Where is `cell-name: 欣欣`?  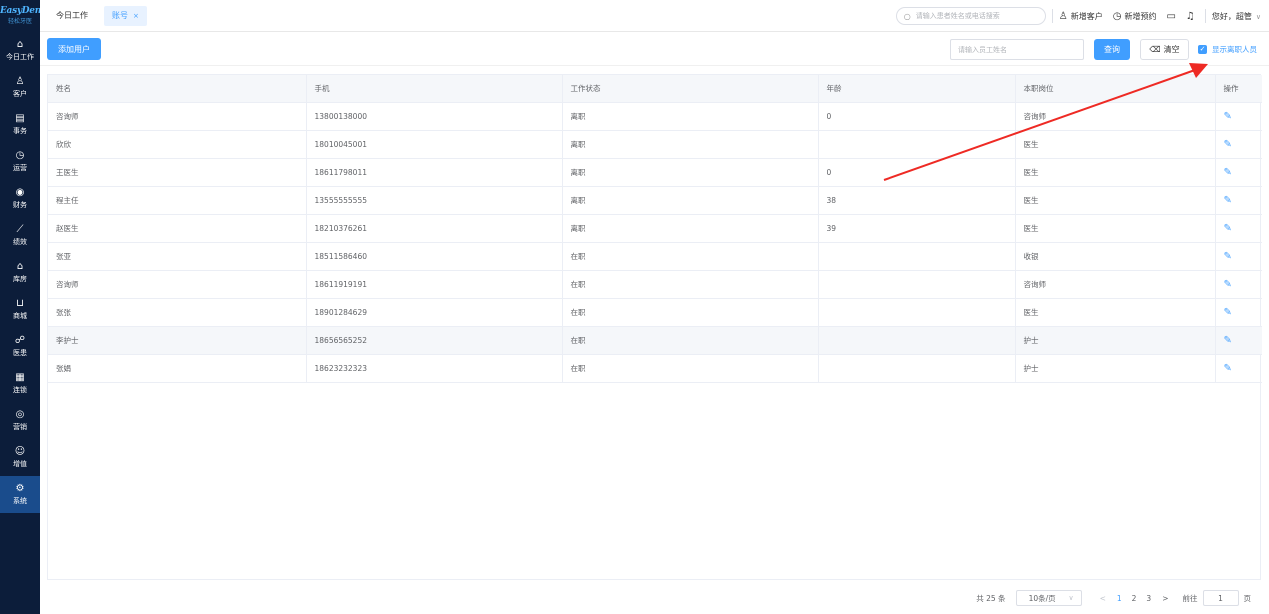 cell-name: 欣欣 is located at coordinates (177, 144).